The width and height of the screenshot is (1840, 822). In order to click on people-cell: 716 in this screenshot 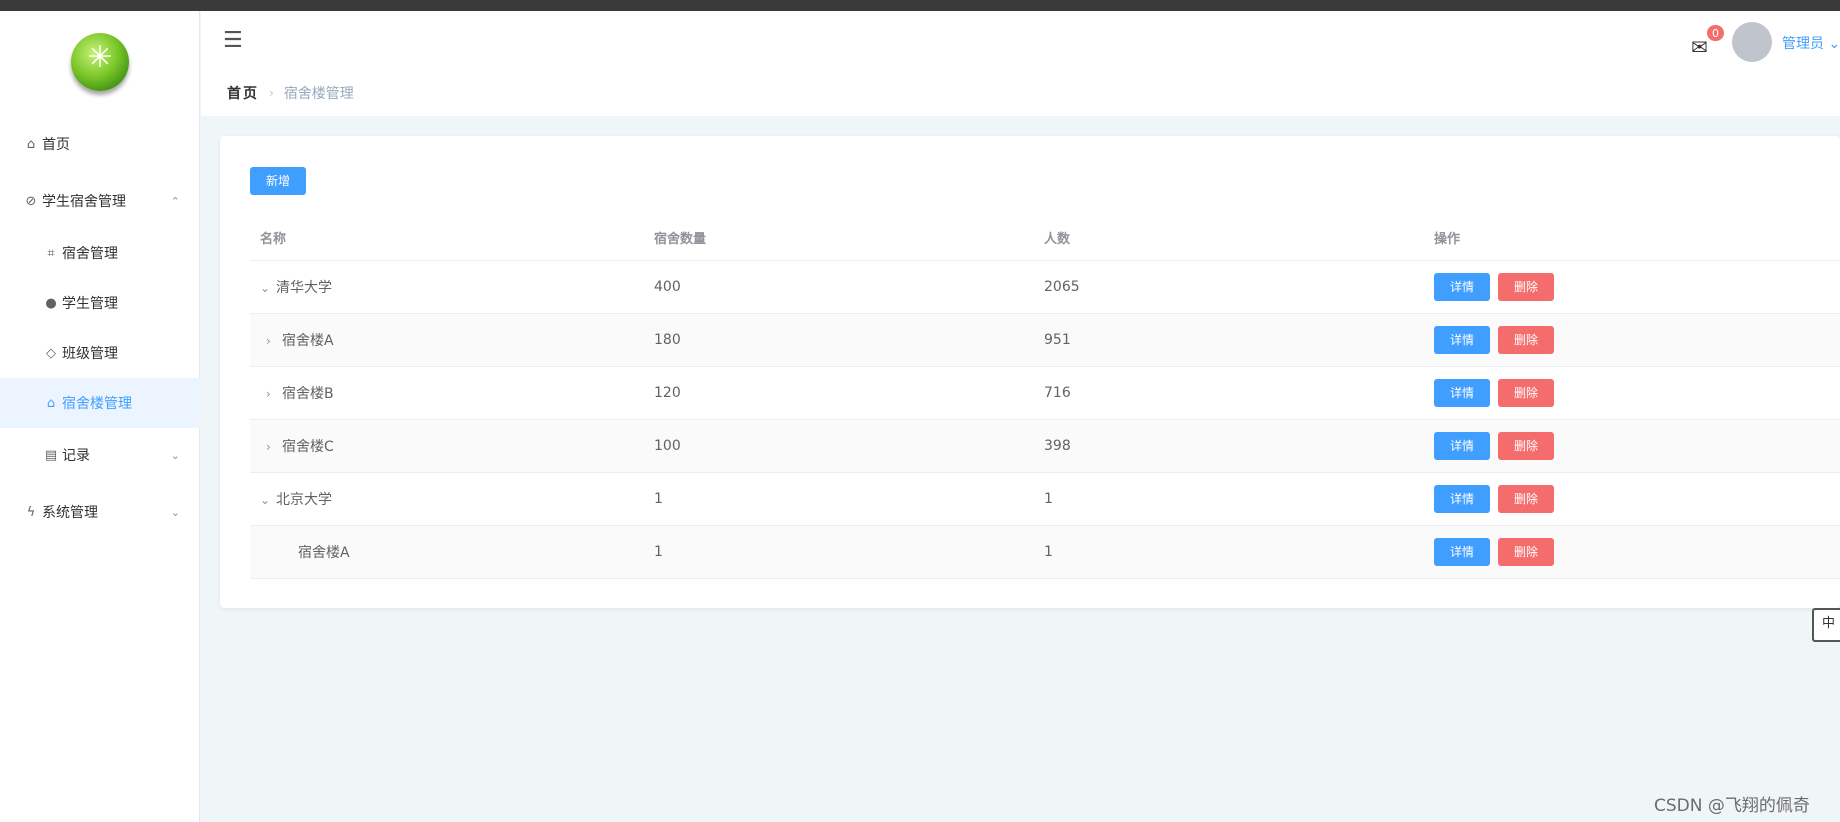, I will do `click(1229, 393)`.